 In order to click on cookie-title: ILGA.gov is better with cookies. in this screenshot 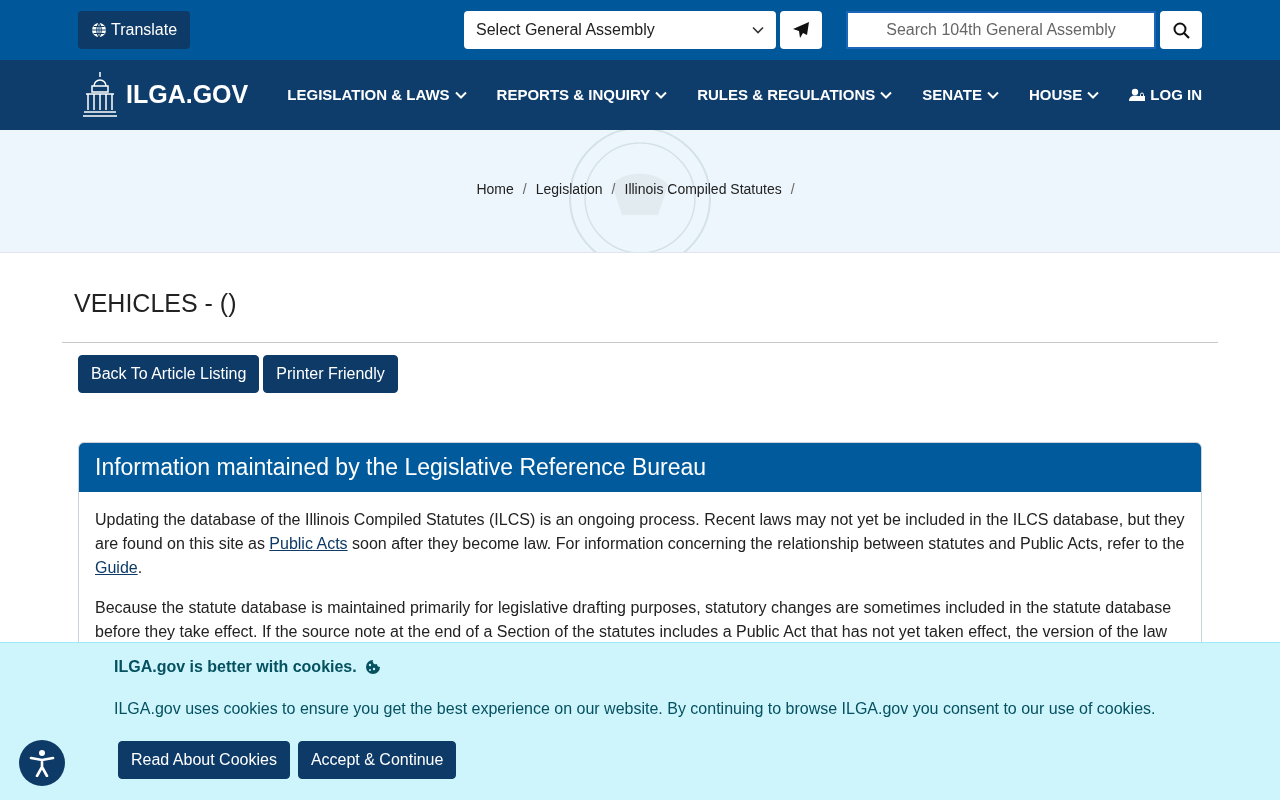, I will do `click(235, 667)`.